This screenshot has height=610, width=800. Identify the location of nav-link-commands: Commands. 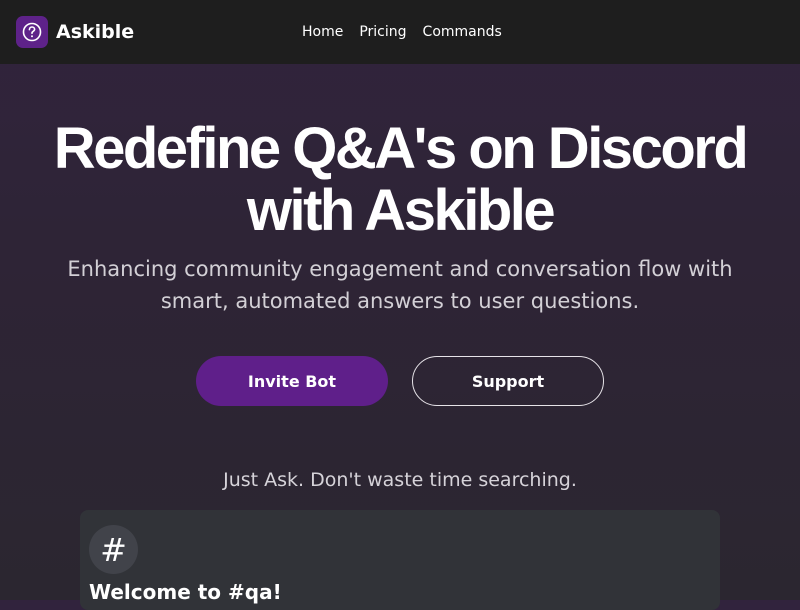
(462, 32).